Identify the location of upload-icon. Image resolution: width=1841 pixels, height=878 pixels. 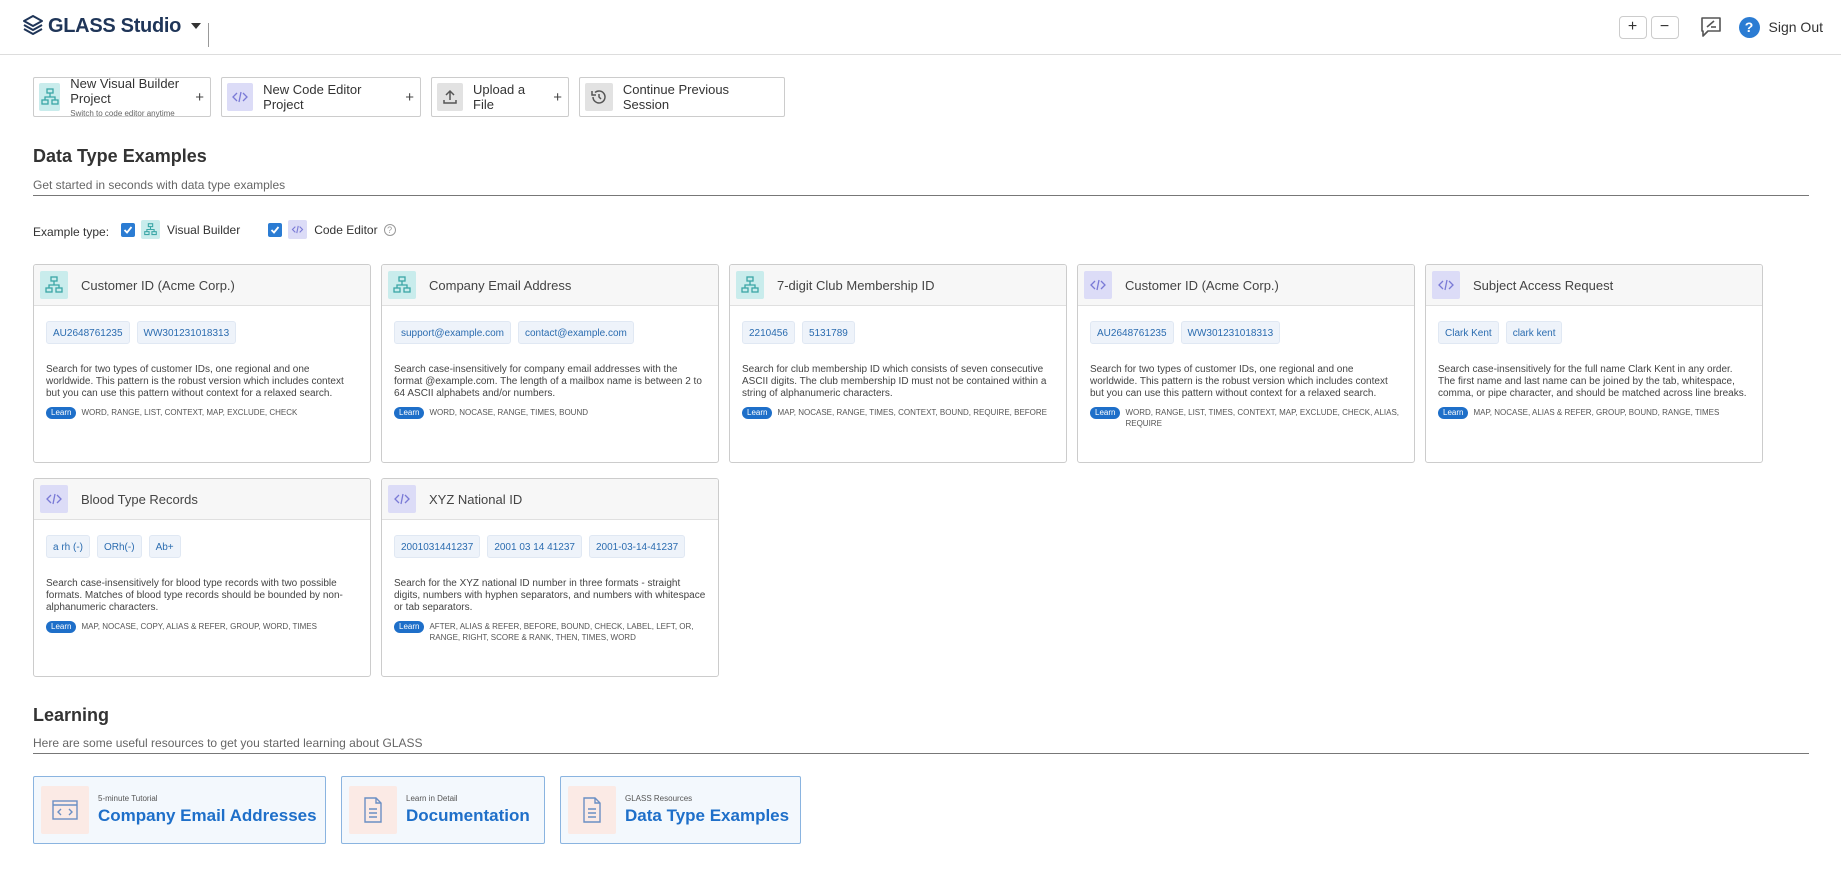
(450, 97).